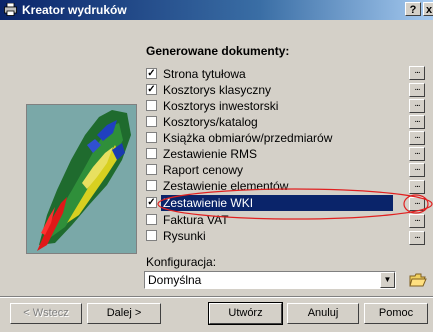  Describe the element at coordinates (272, 74) in the screenshot. I see `list-item-title-page: ✓ Strona tytułowa` at that location.